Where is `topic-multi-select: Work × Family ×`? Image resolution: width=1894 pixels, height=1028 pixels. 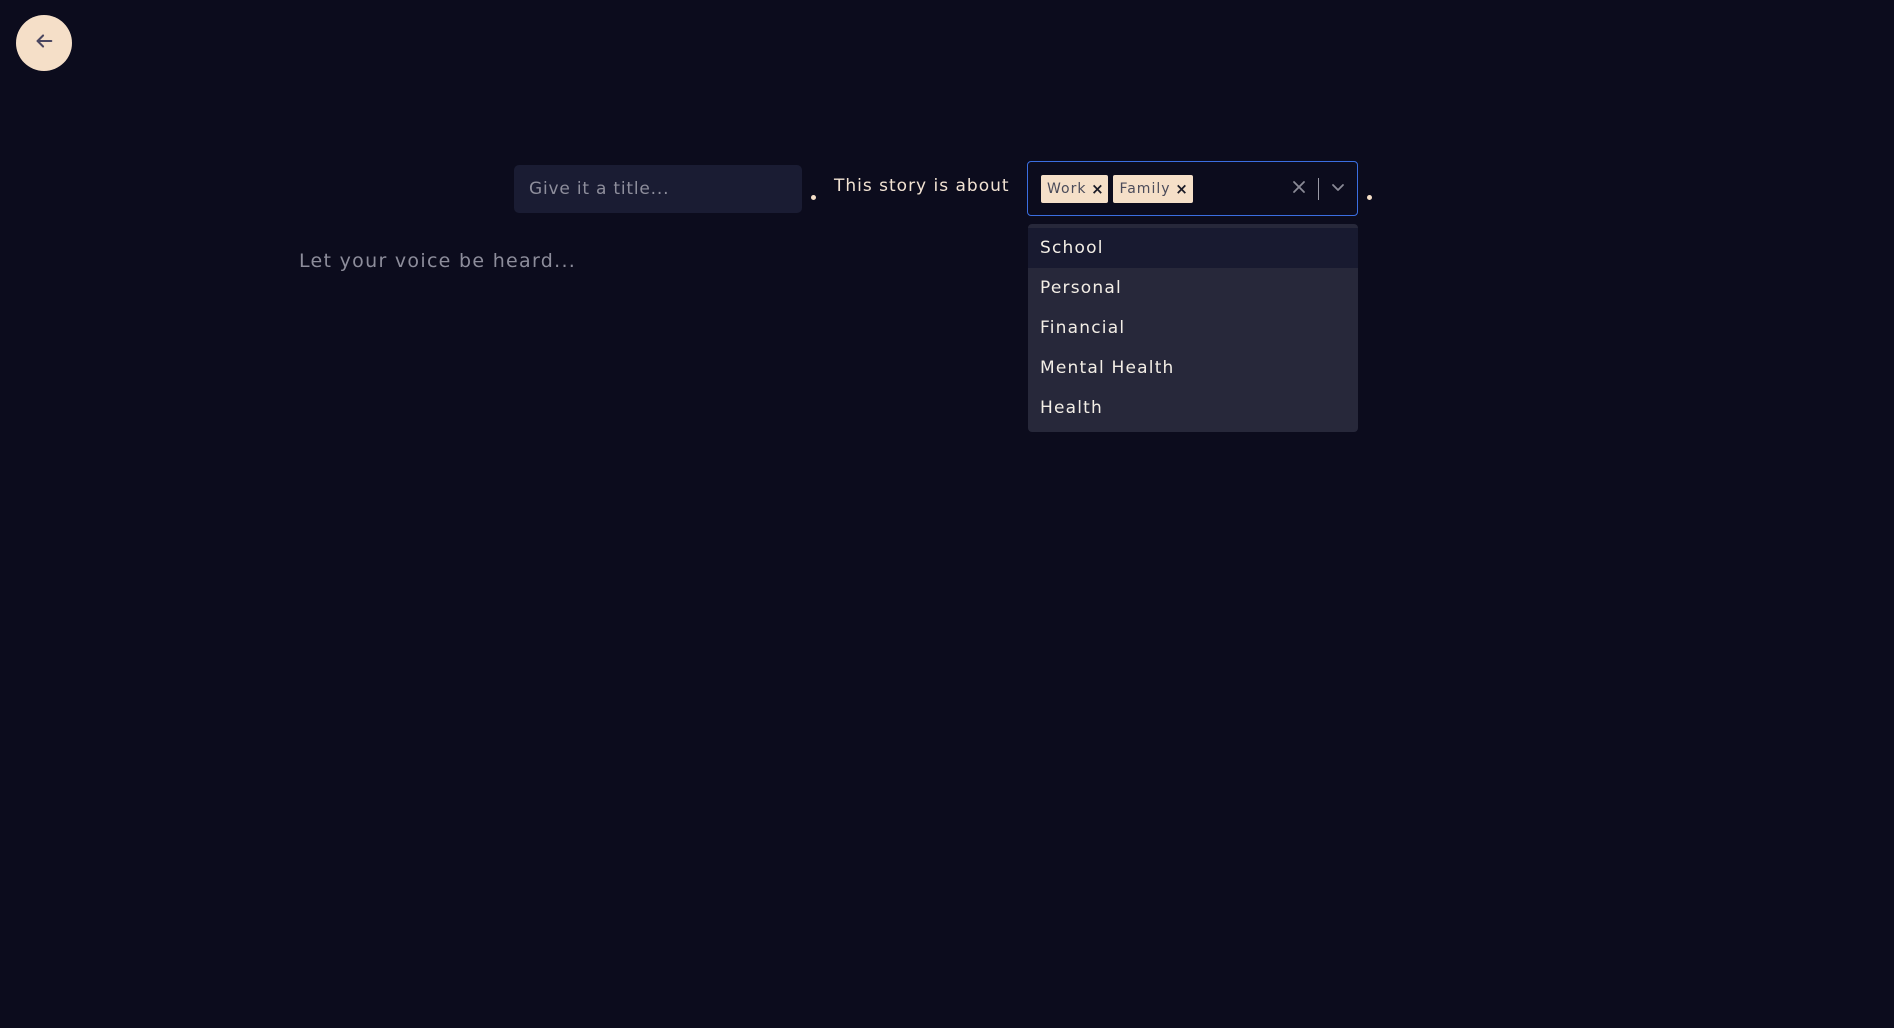 topic-multi-select: Work × Family × is located at coordinates (1192, 188).